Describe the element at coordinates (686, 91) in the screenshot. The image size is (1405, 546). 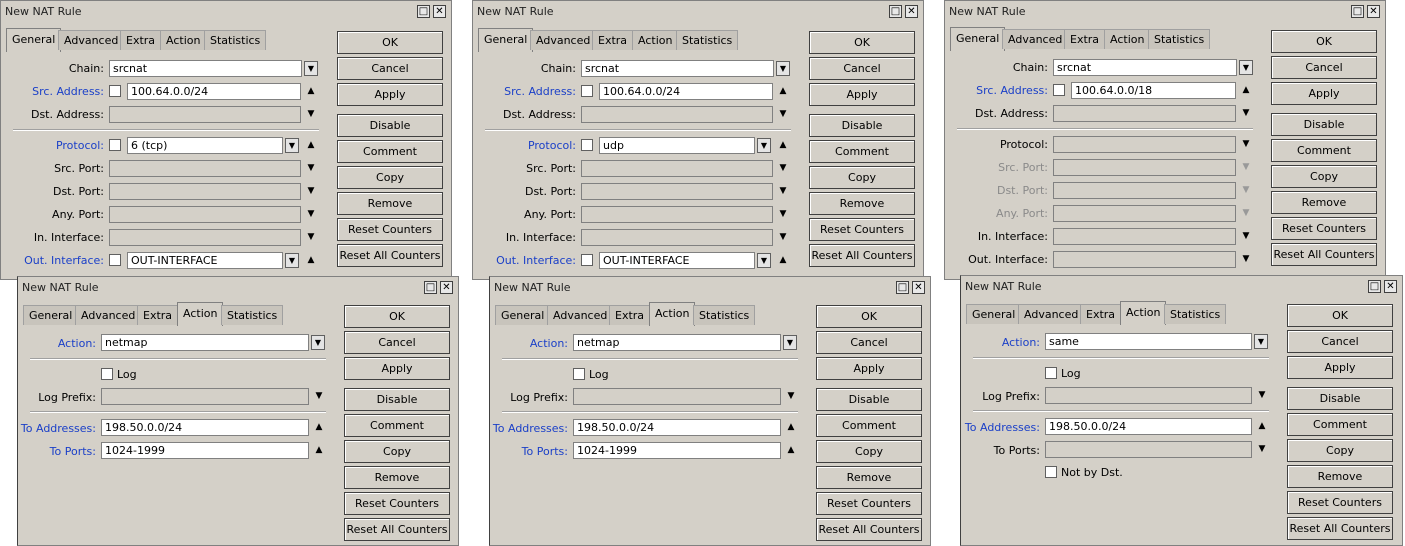
I see `src-address-input: 100.64.0.0/24` at that location.